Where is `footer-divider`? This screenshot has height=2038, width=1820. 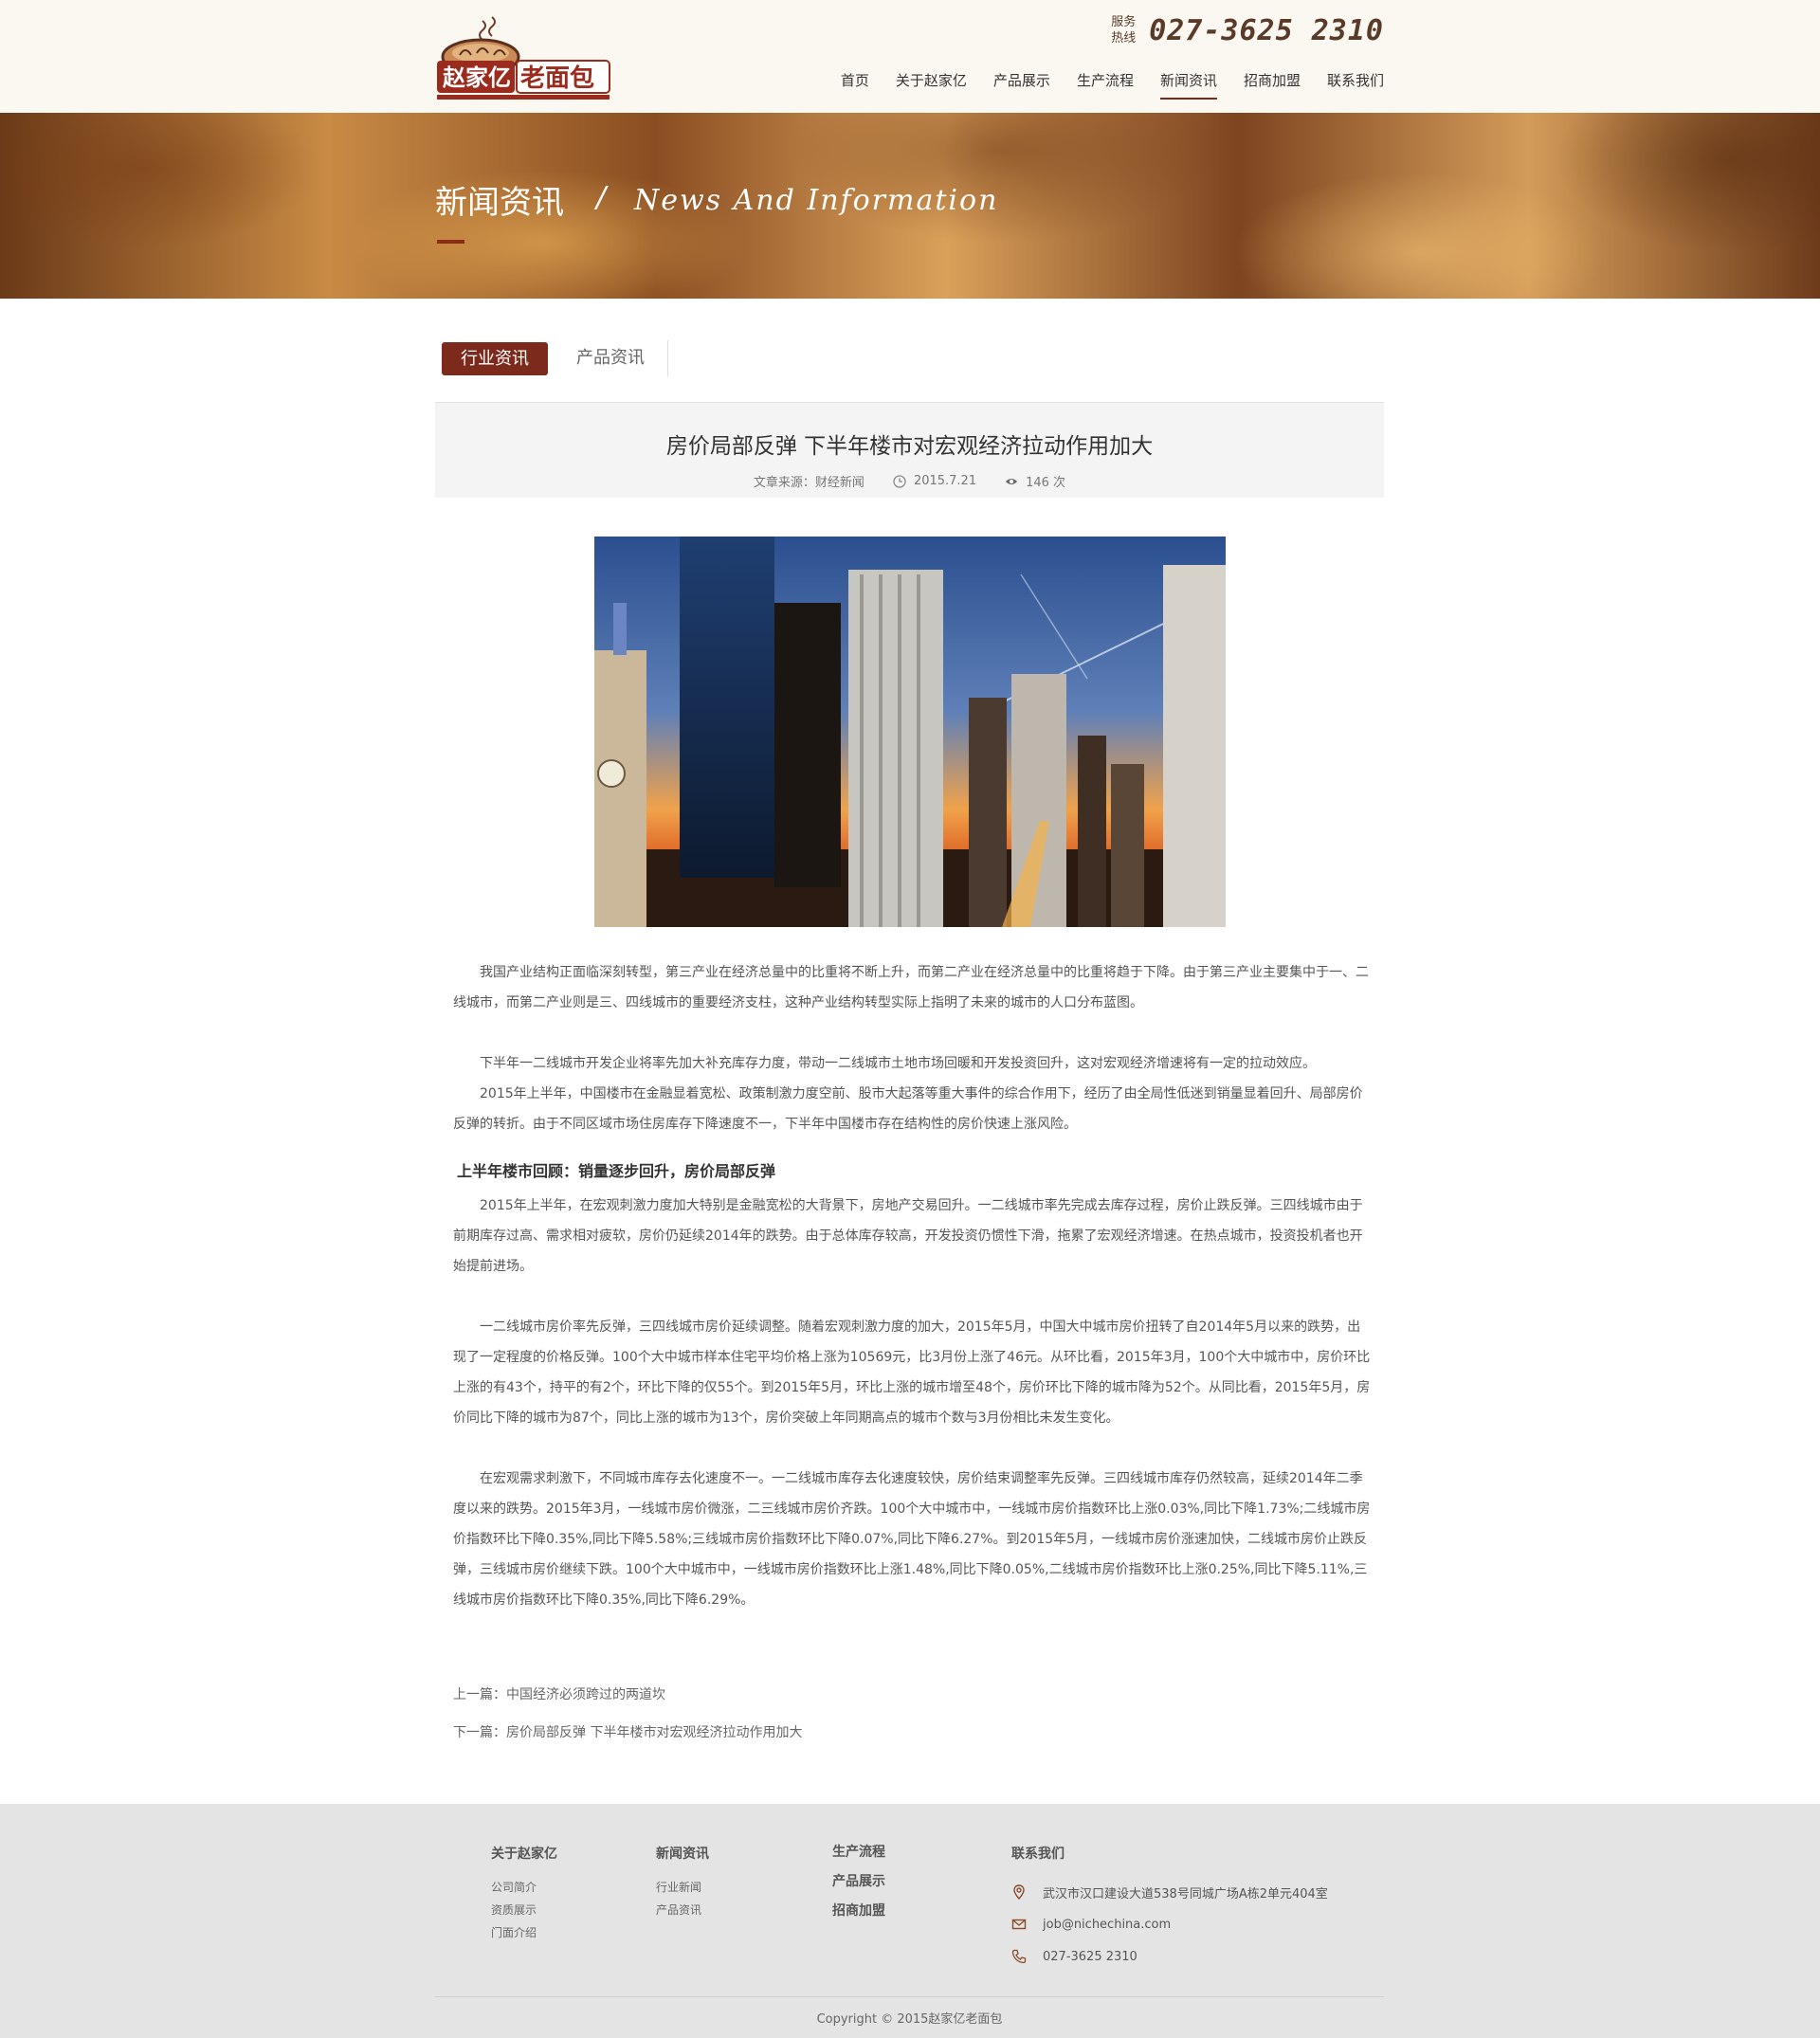 footer-divider is located at coordinates (909, 1996).